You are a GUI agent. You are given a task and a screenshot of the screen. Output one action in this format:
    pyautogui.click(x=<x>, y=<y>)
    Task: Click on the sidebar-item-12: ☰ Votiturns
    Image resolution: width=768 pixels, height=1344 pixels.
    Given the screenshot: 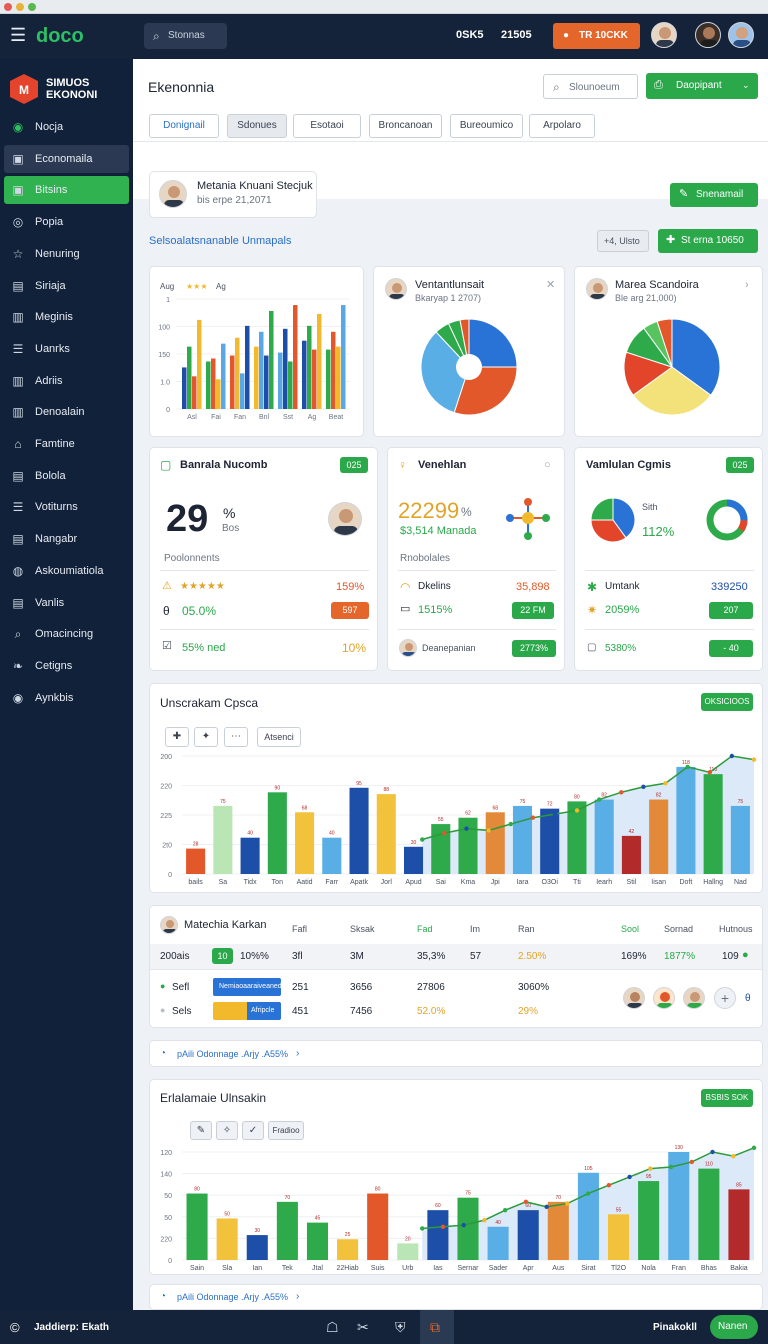 What is the action you would take?
    pyautogui.click(x=66, y=507)
    